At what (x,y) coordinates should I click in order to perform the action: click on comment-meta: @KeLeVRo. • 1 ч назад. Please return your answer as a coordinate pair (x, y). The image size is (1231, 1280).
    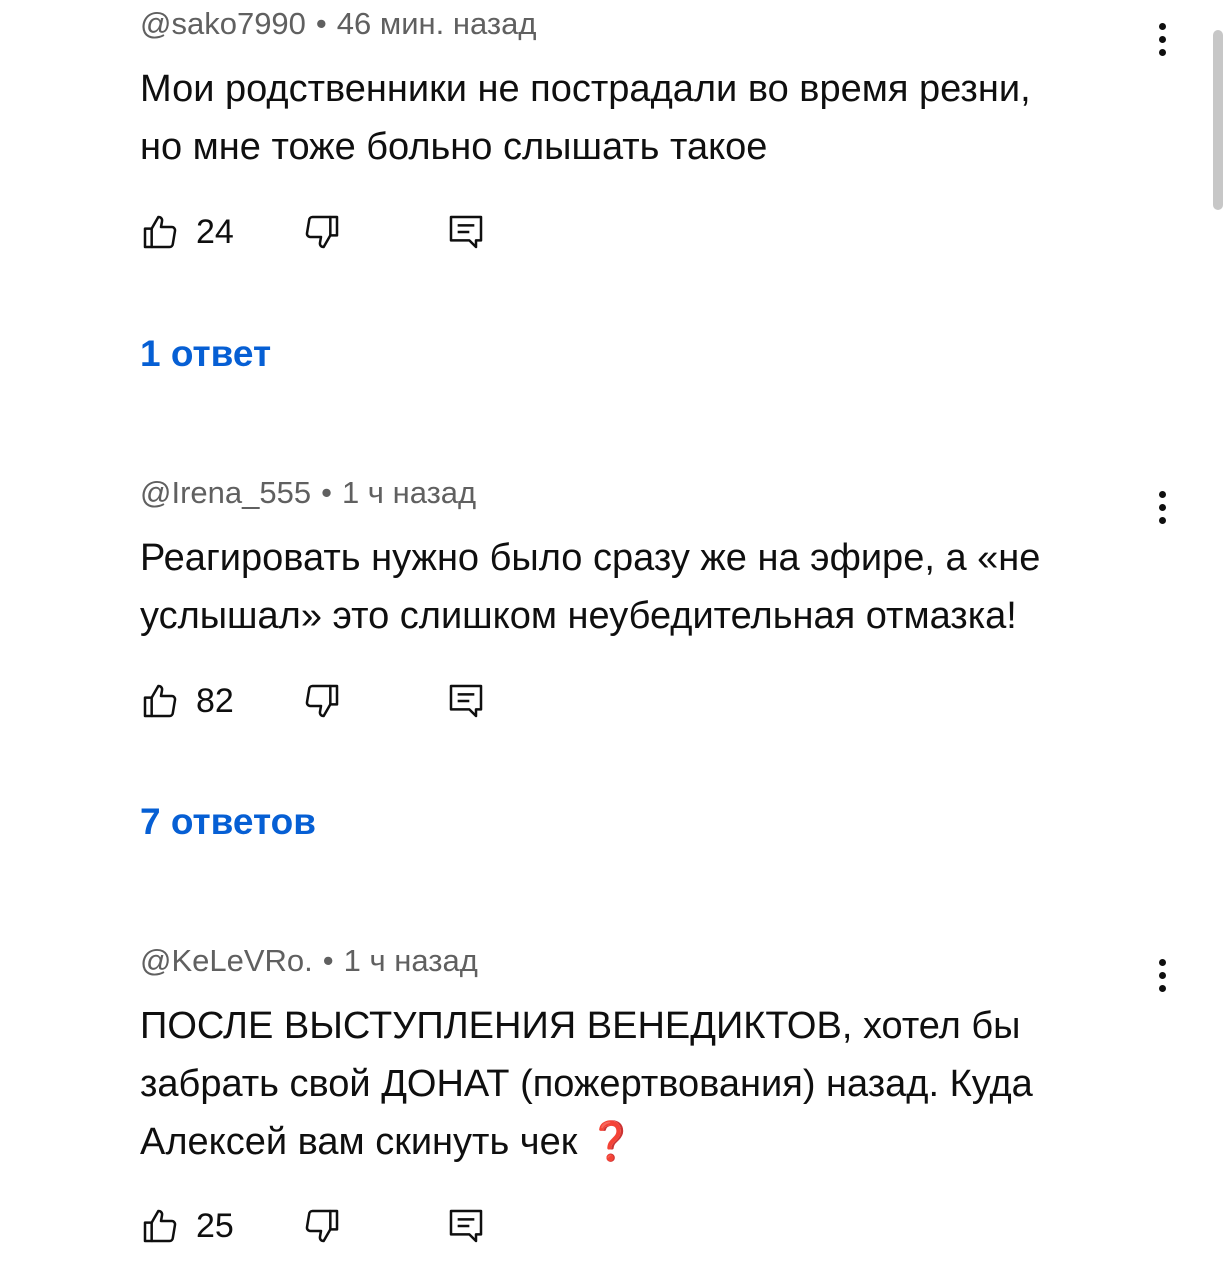
    Looking at the image, I should click on (309, 961).